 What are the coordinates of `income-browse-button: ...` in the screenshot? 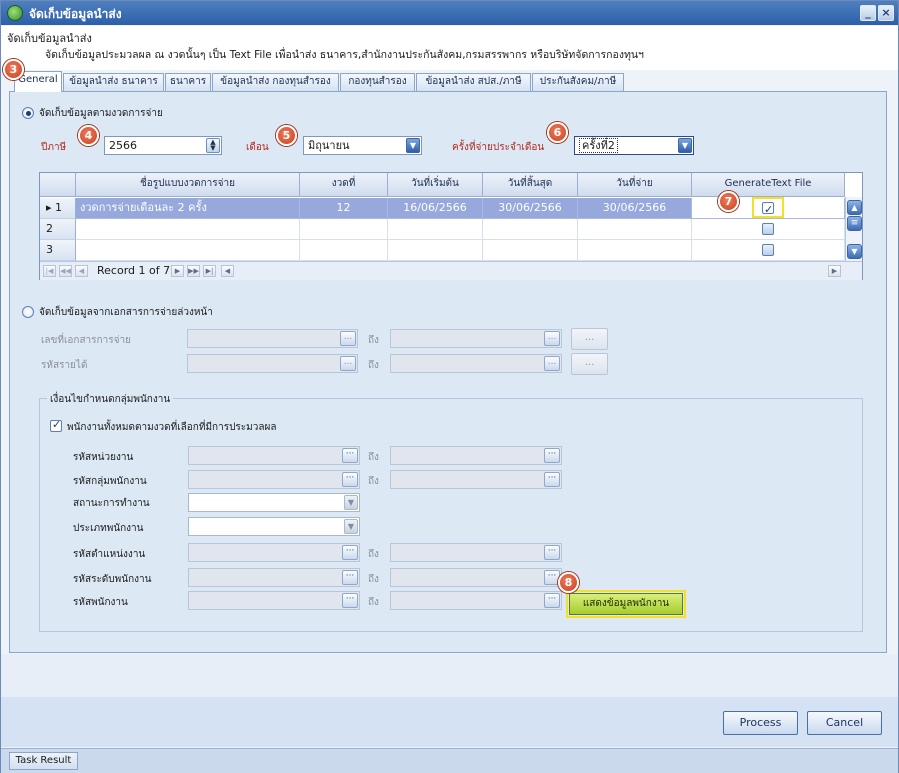 It's located at (589, 364).